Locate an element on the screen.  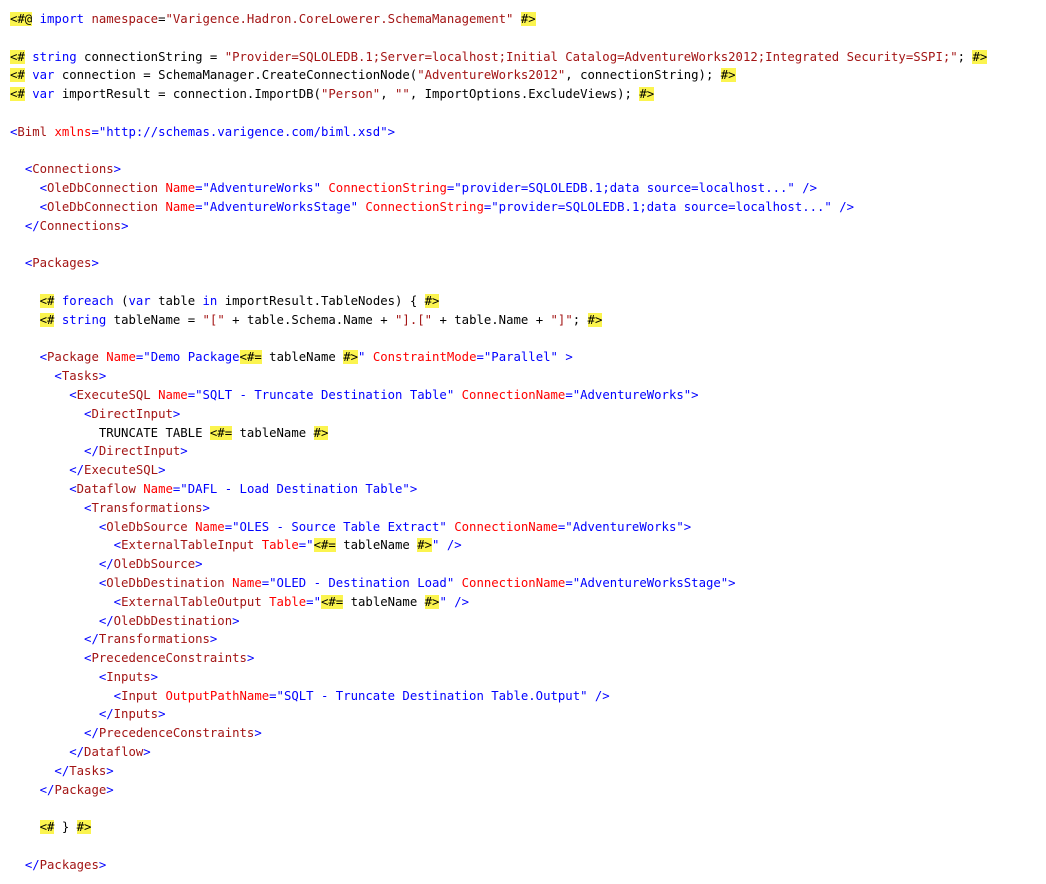
code-line: </Package> is located at coordinates (527, 790).